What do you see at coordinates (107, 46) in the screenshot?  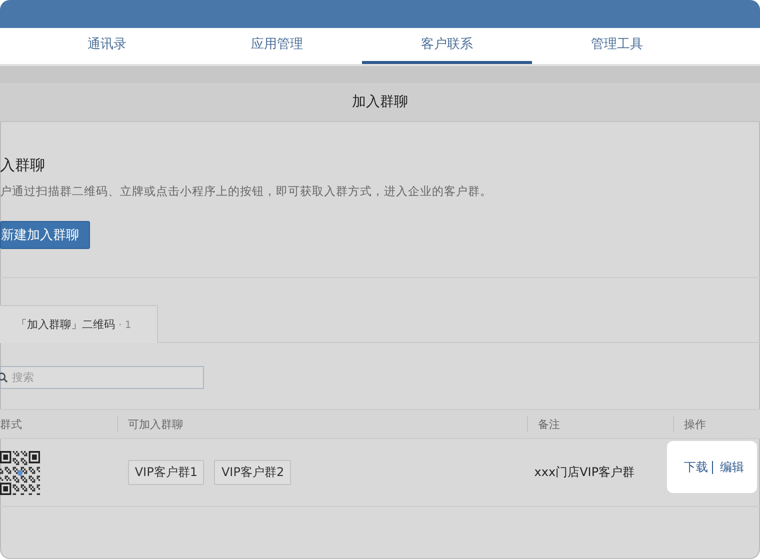 I see `nav-tab: 通讯录` at bounding box center [107, 46].